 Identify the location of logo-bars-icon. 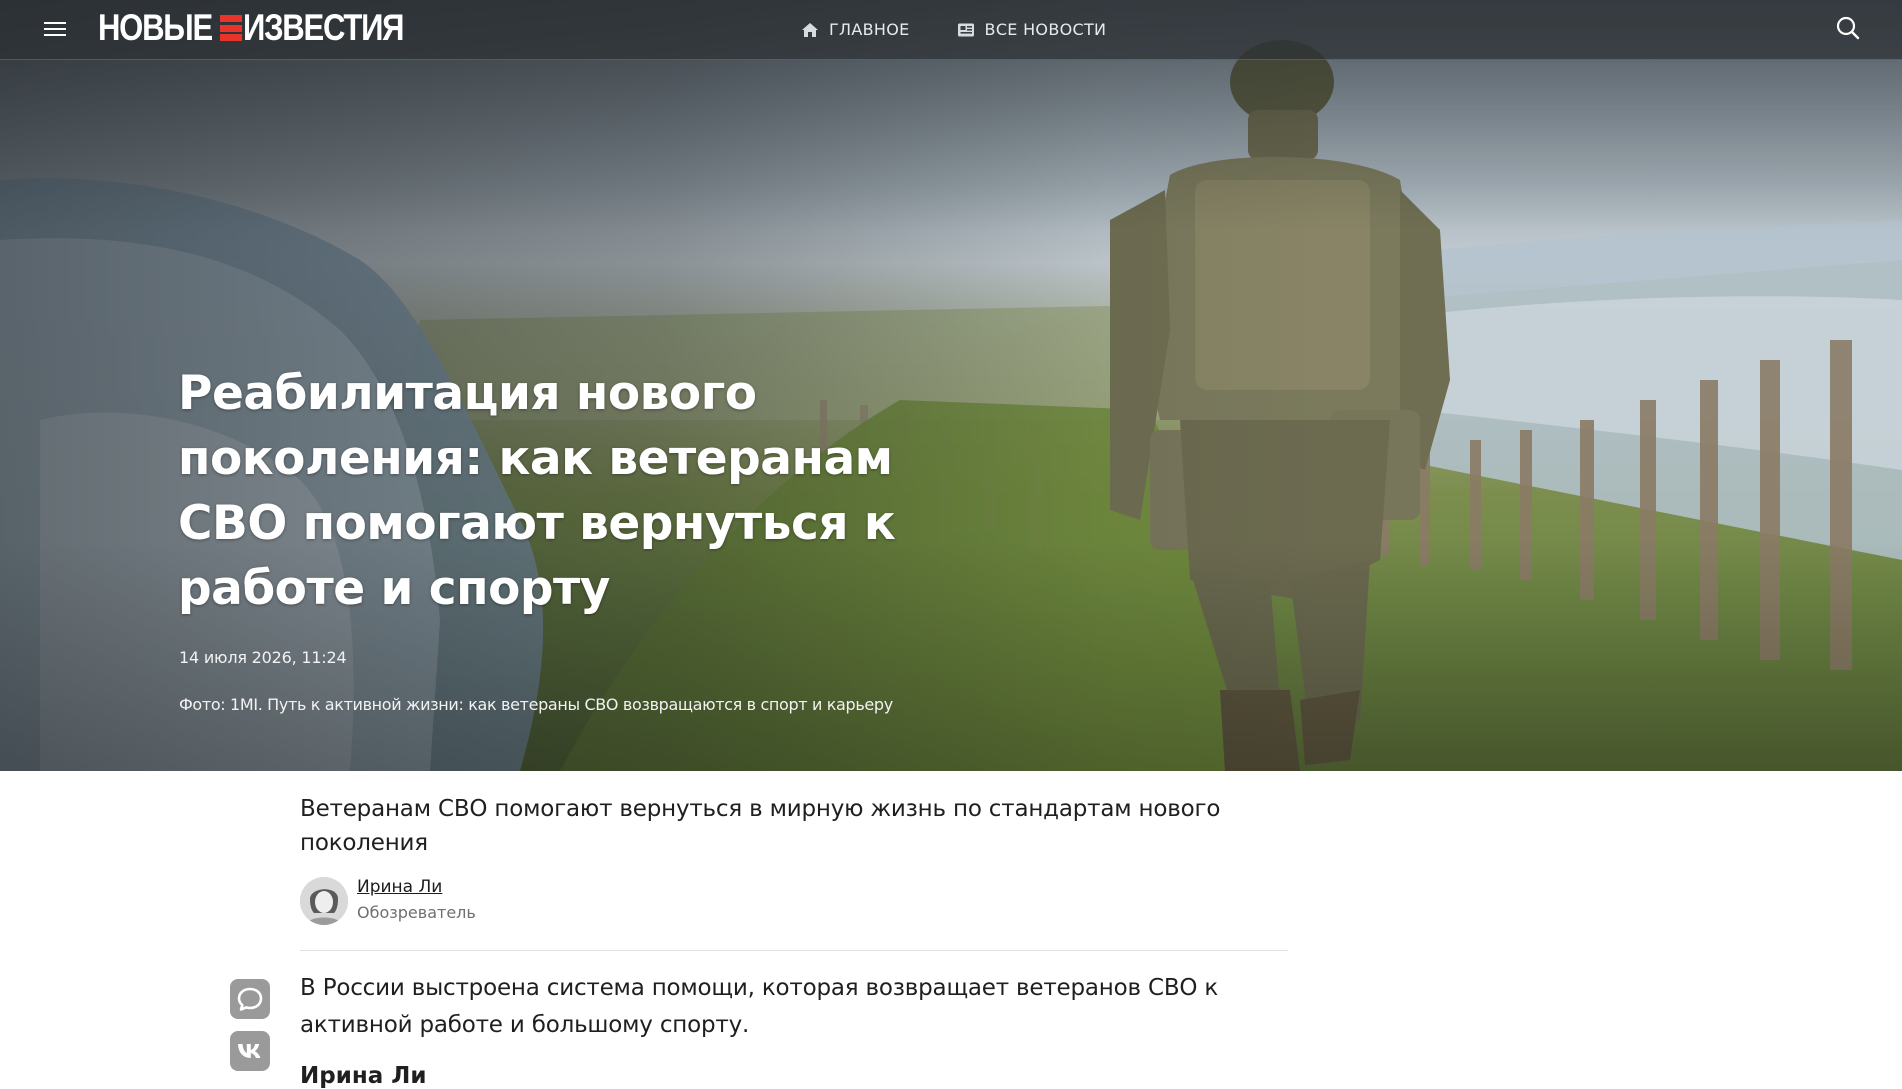
(231, 28).